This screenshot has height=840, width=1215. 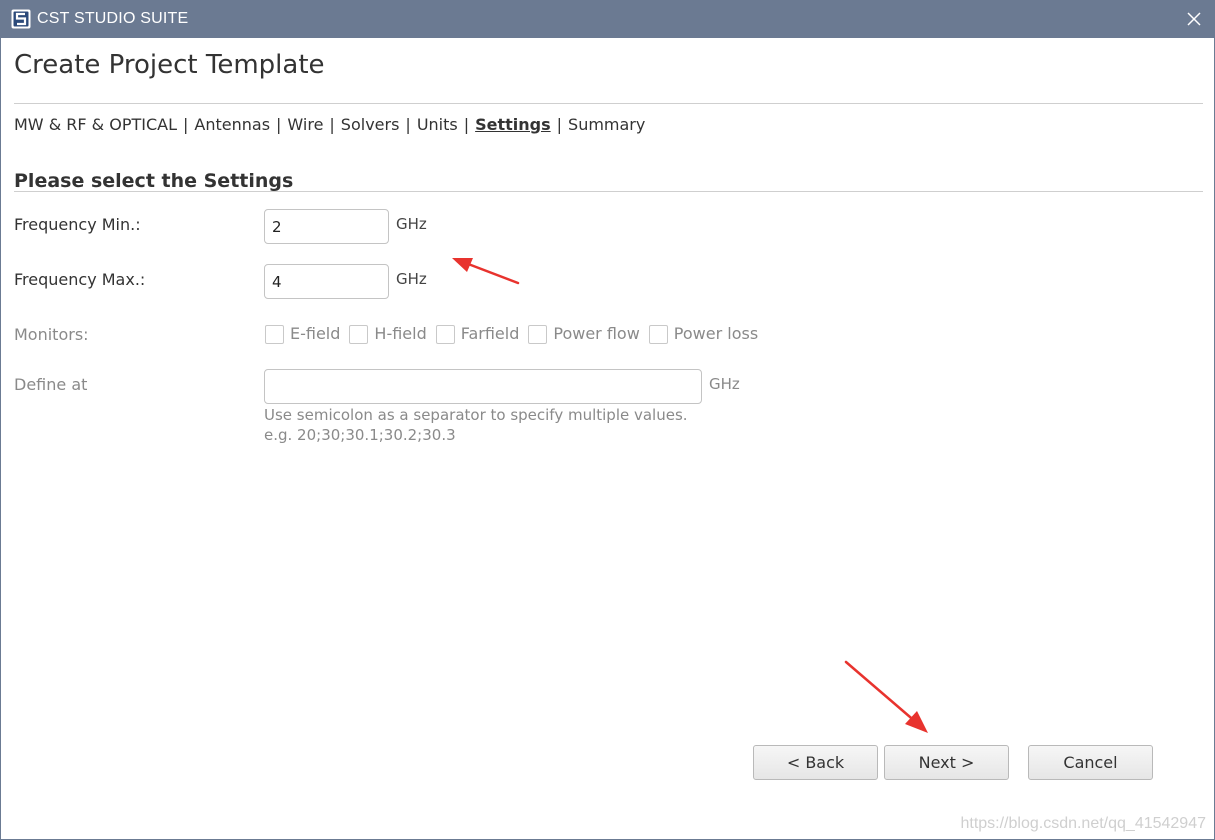 What do you see at coordinates (716, 333) in the screenshot?
I see `checkbox-label: Power loss` at bounding box center [716, 333].